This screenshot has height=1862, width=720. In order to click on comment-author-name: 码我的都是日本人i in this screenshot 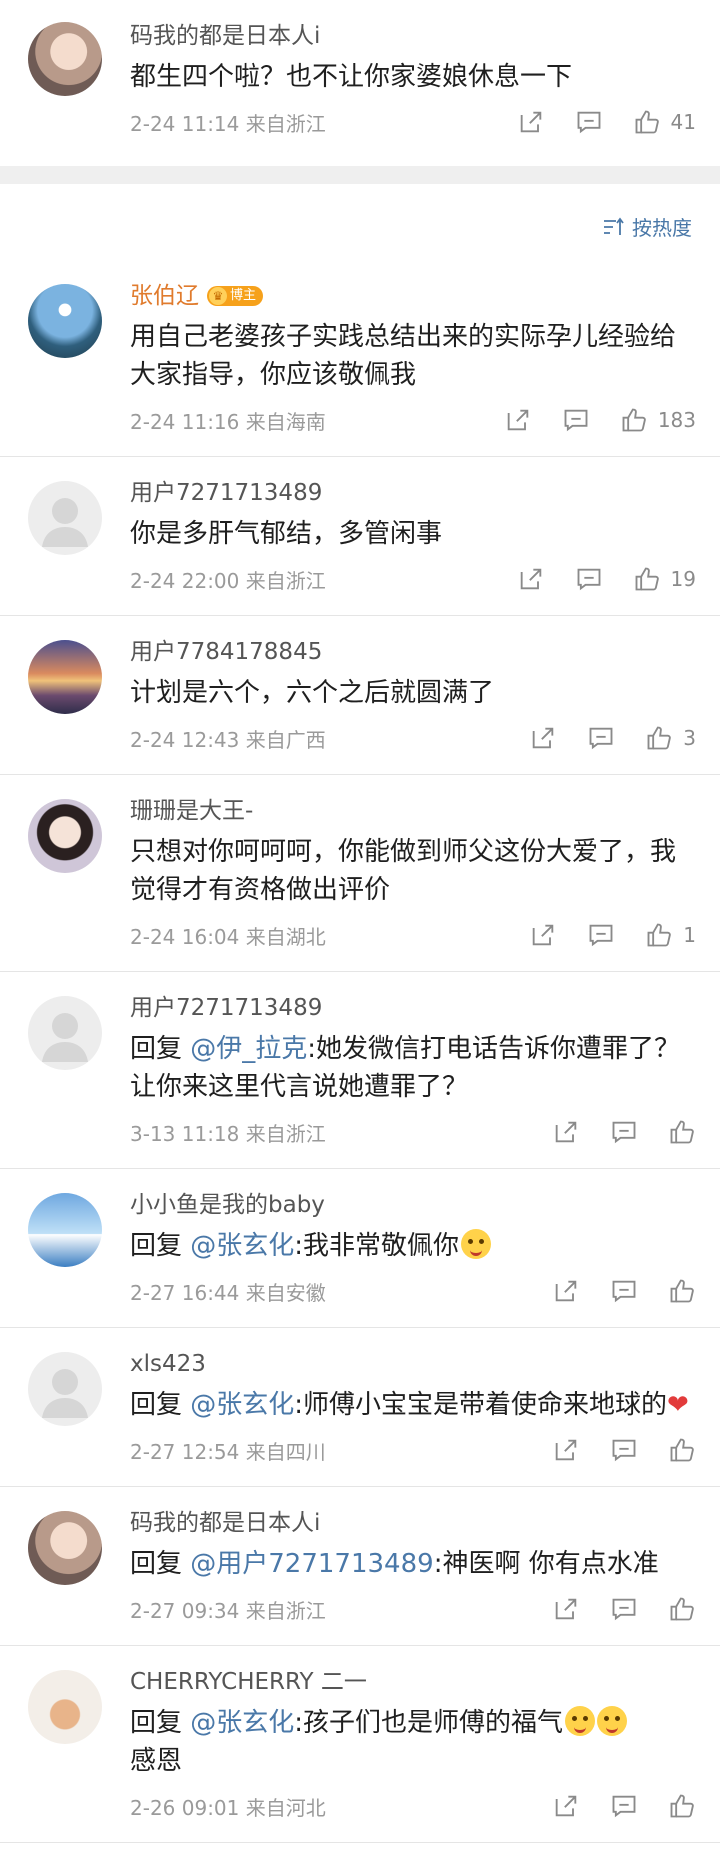, I will do `click(225, 1523)`.